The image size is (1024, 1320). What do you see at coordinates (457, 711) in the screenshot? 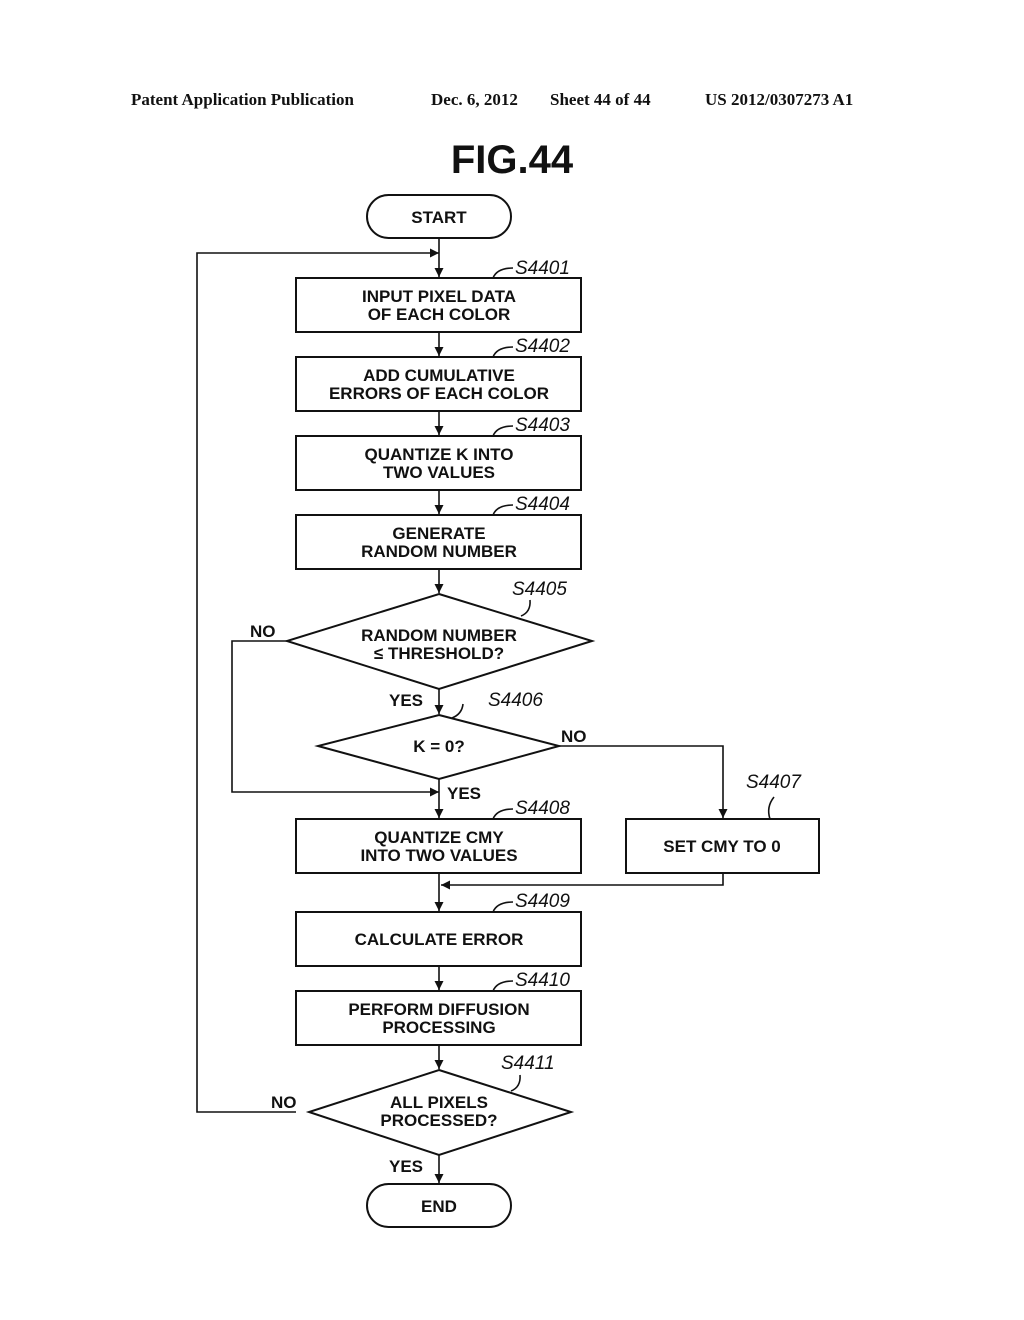
I see `decision-s4406-leader` at bounding box center [457, 711].